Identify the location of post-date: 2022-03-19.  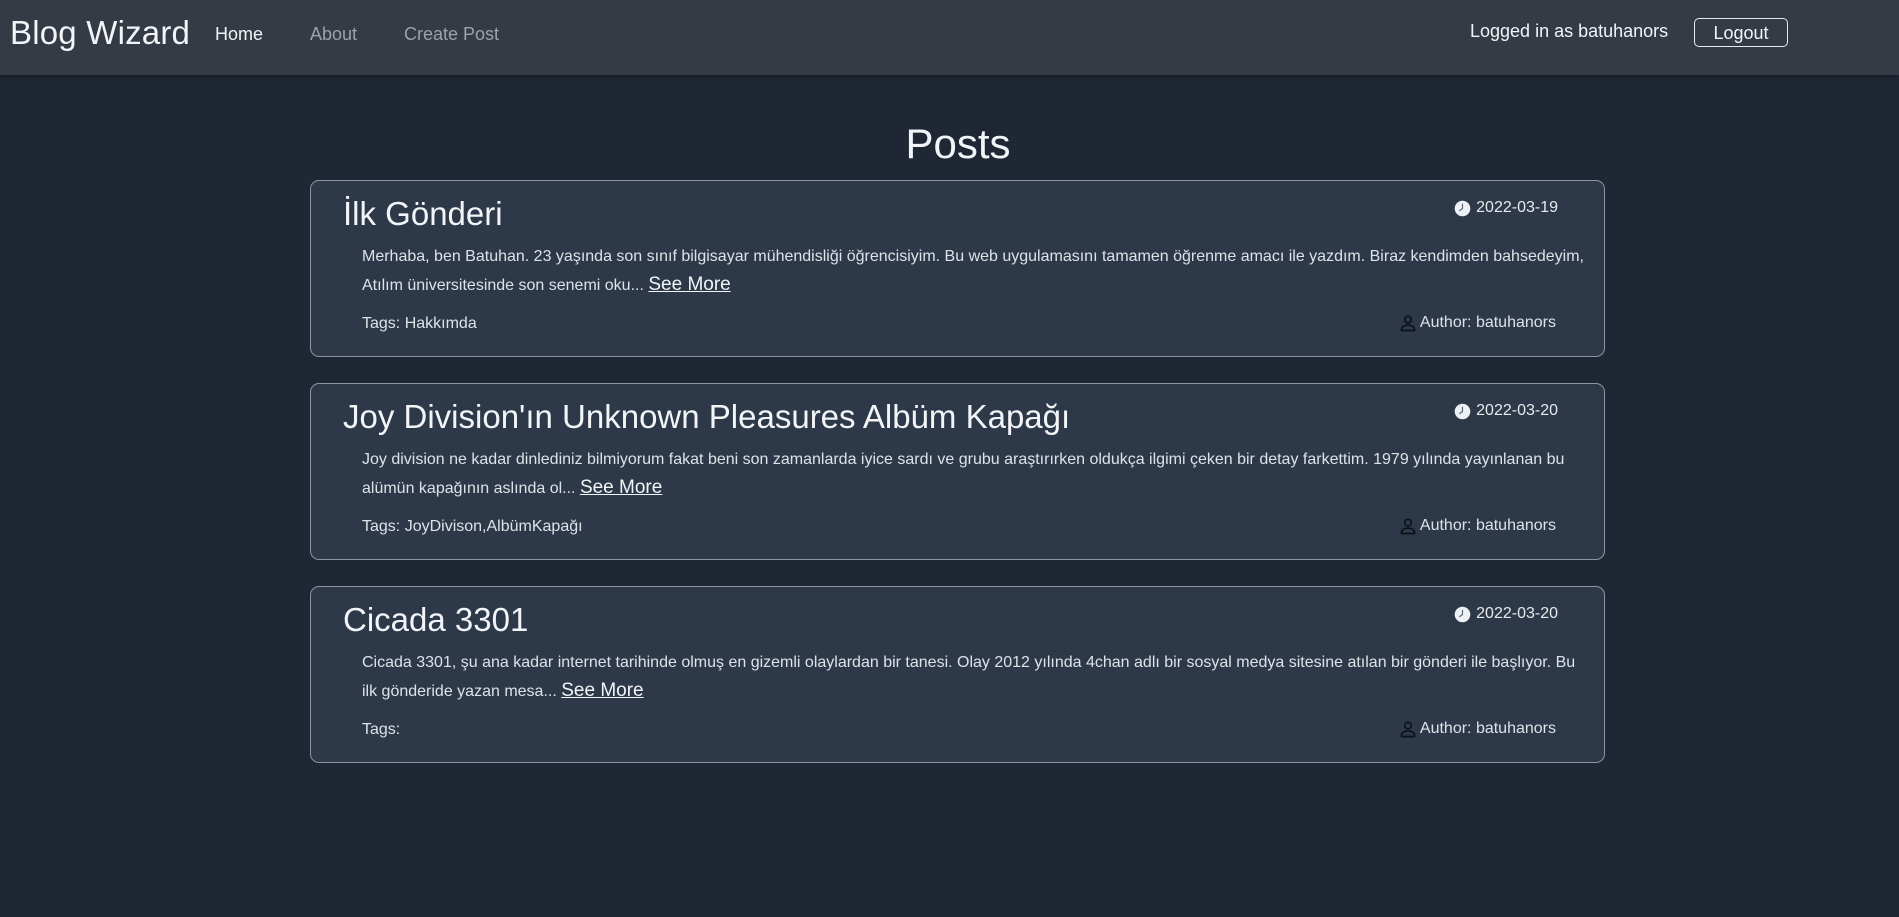
(1506, 208).